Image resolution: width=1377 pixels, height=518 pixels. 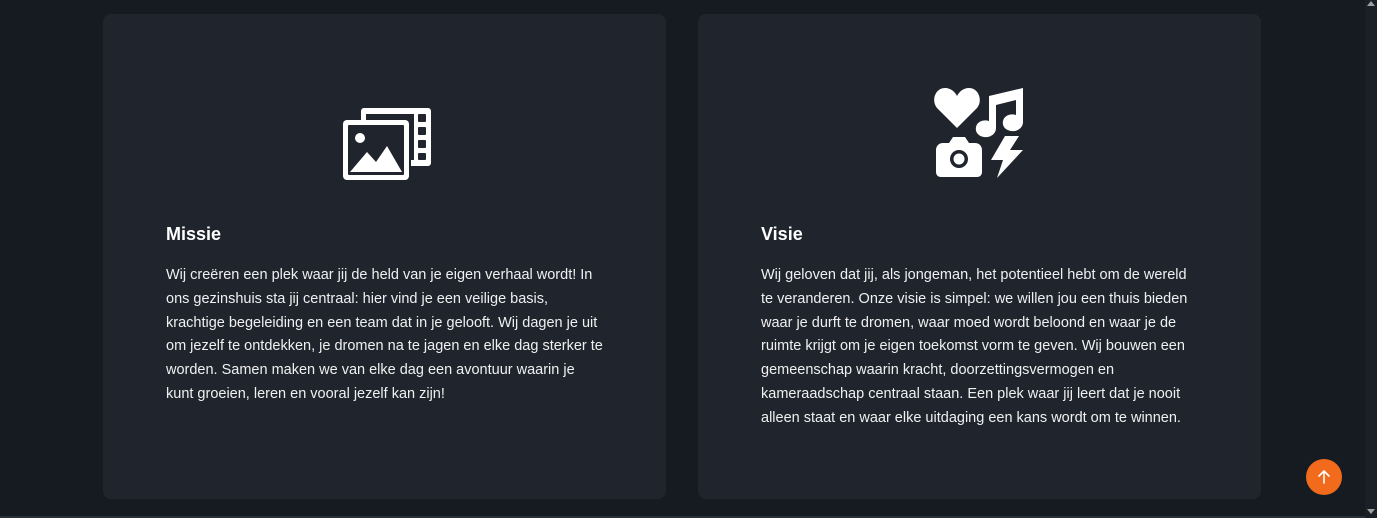 What do you see at coordinates (782, 234) in the screenshot?
I see `vision-title: Visie` at bounding box center [782, 234].